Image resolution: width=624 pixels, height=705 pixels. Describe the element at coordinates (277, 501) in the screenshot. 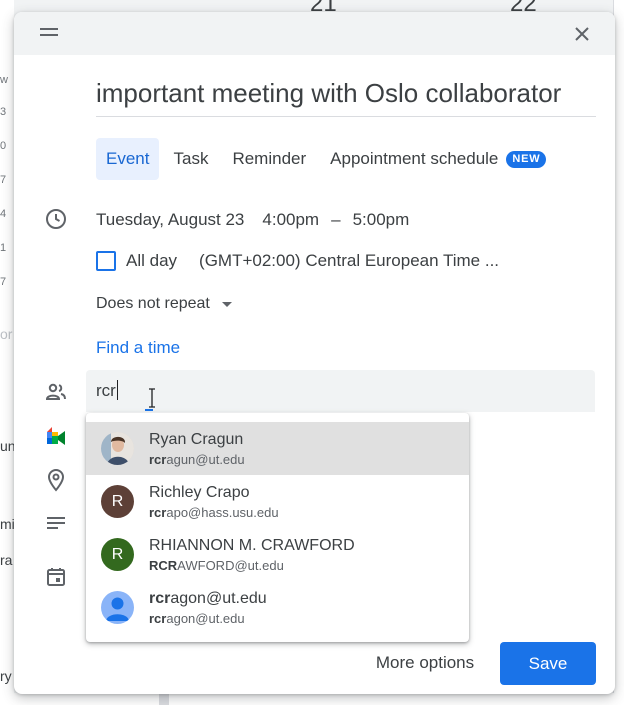

I see `suggestion-item: R Richley Crapo rcrapo@hass.usu.edu` at that location.